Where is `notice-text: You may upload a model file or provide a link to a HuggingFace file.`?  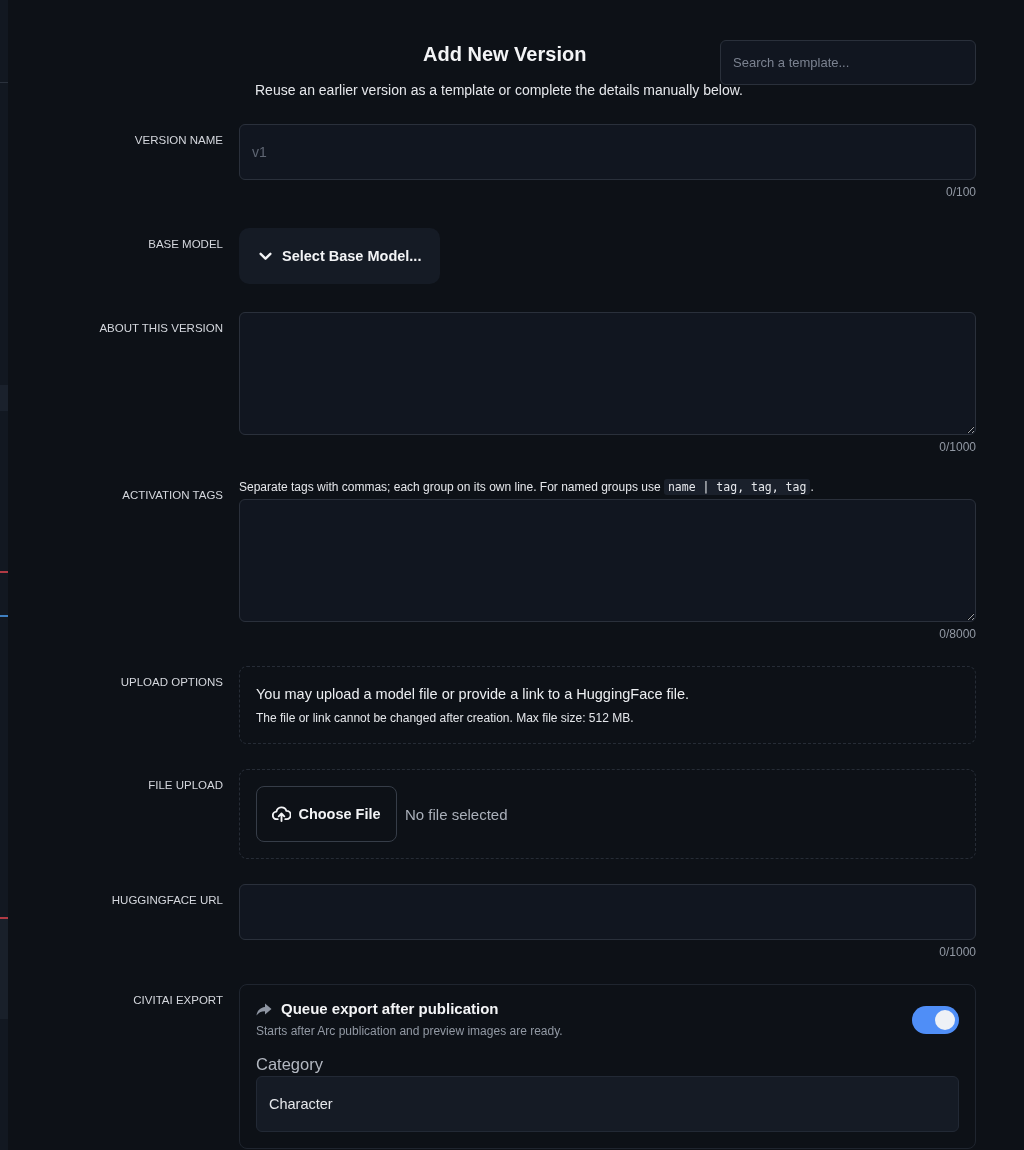
notice-text: You may upload a model file or provide a link to a HuggingFace file. is located at coordinates (473, 694).